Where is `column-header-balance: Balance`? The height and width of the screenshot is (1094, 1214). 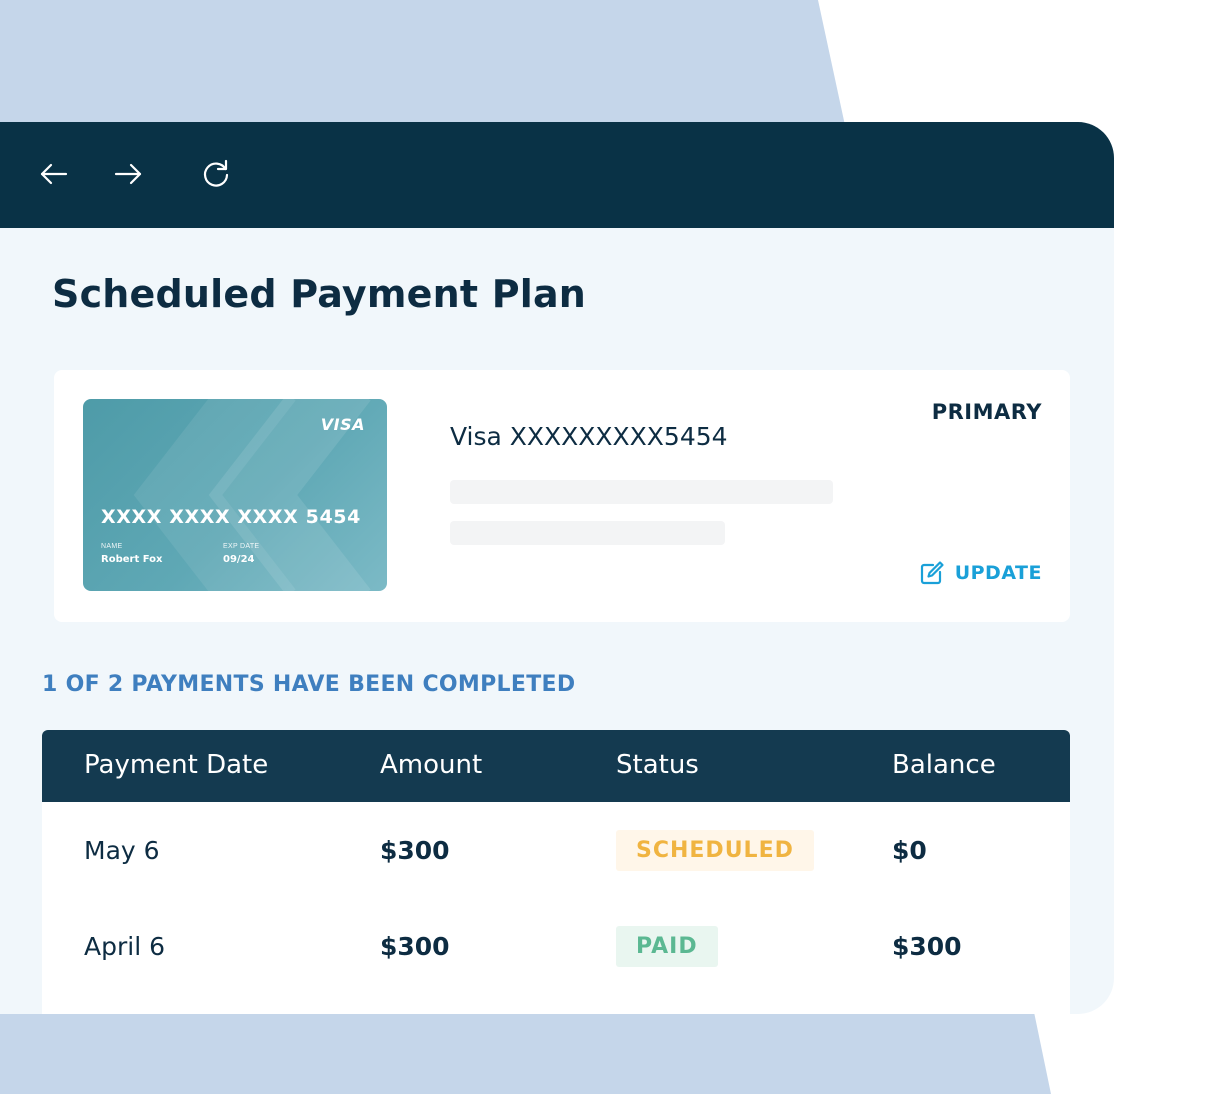
column-header-balance: Balance is located at coordinates (944, 765).